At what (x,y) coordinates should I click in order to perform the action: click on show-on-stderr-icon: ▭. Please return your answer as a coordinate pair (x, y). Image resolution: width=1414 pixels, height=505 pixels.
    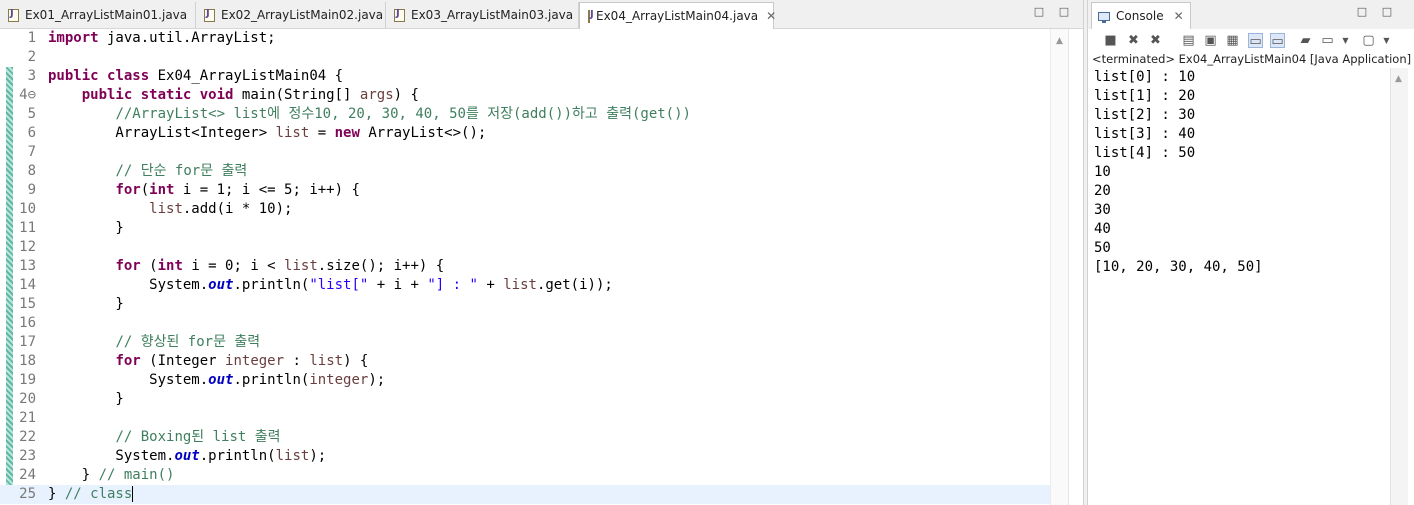
    Looking at the image, I should click on (1277, 41).